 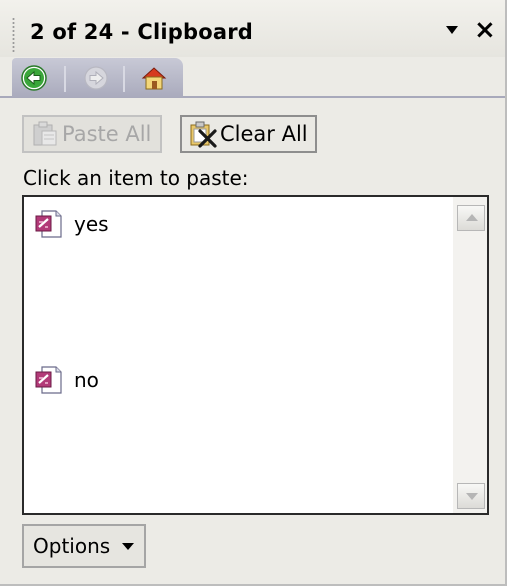 I want to click on scroll-down-button, so click(x=471, y=496).